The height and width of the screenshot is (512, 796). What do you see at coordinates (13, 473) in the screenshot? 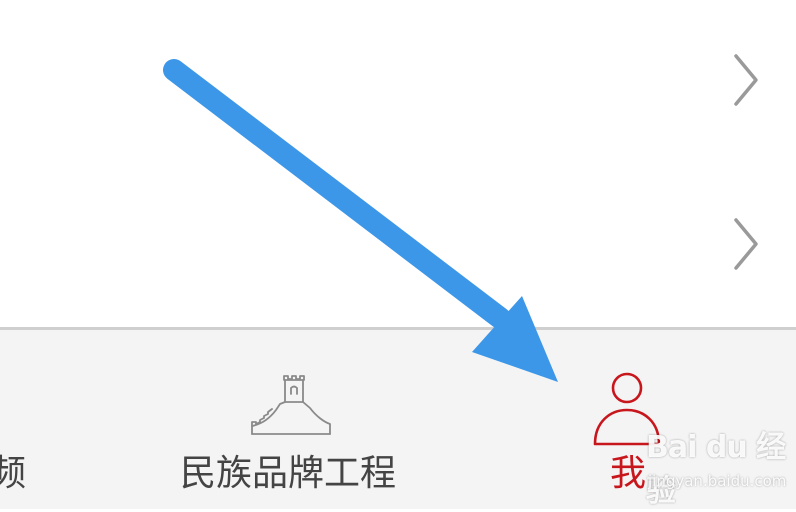
I see `tab-label: 频` at bounding box center [13, 473].